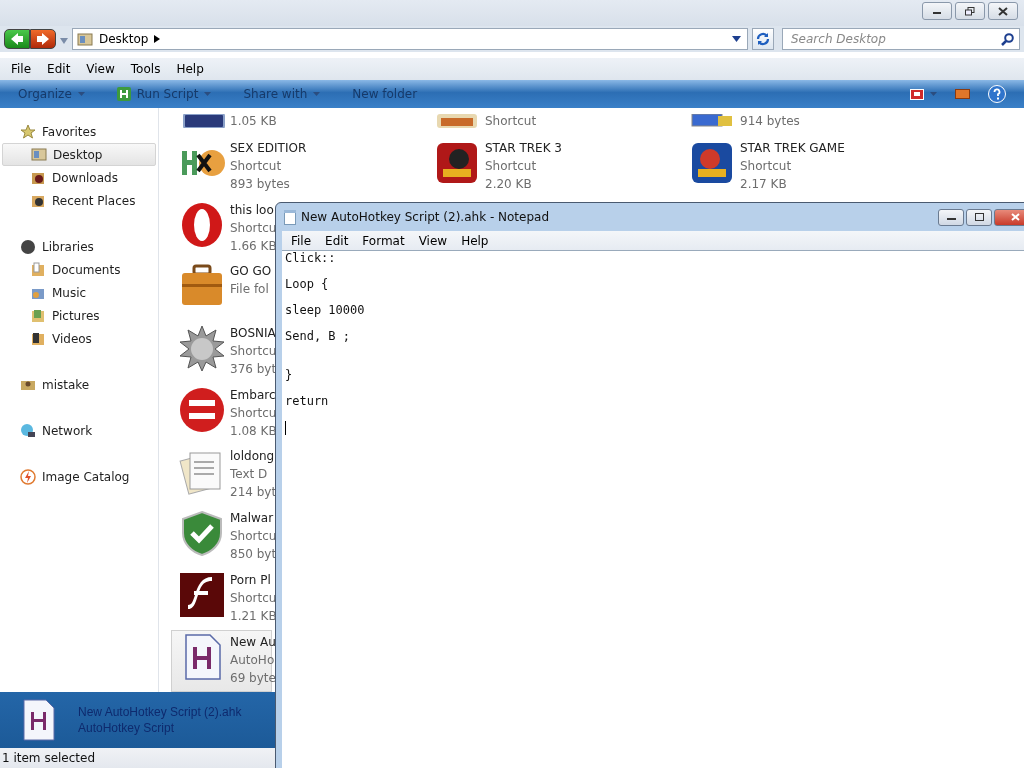 This screenshot has height=768, width=1024. I want to click on desktop-entry: Malwar Shortcu 850 byt, so click(224, 537).